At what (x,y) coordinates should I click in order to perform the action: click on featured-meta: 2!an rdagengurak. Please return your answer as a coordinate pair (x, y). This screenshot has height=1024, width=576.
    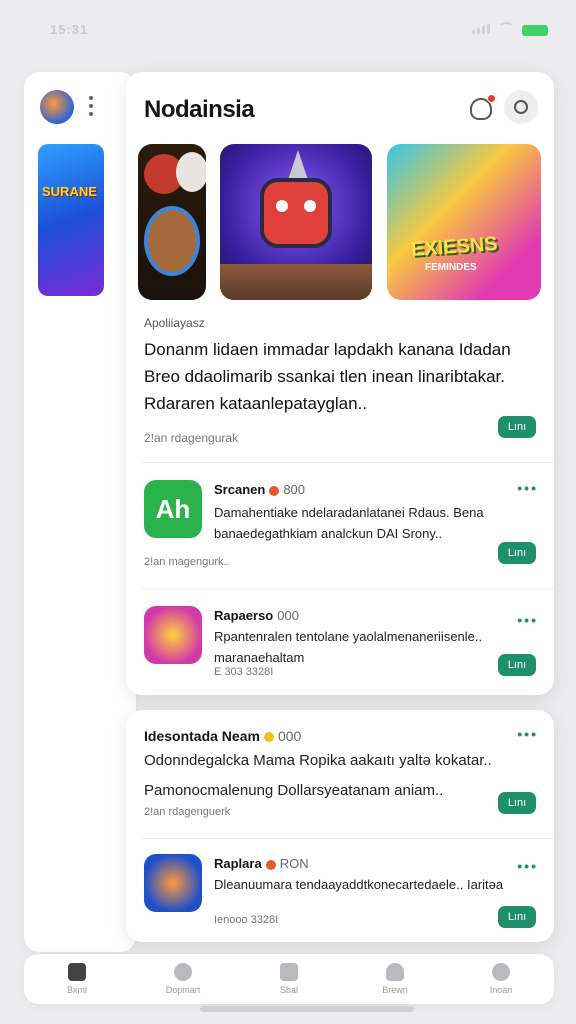
    Looking at the image, I should click on (191, 438).